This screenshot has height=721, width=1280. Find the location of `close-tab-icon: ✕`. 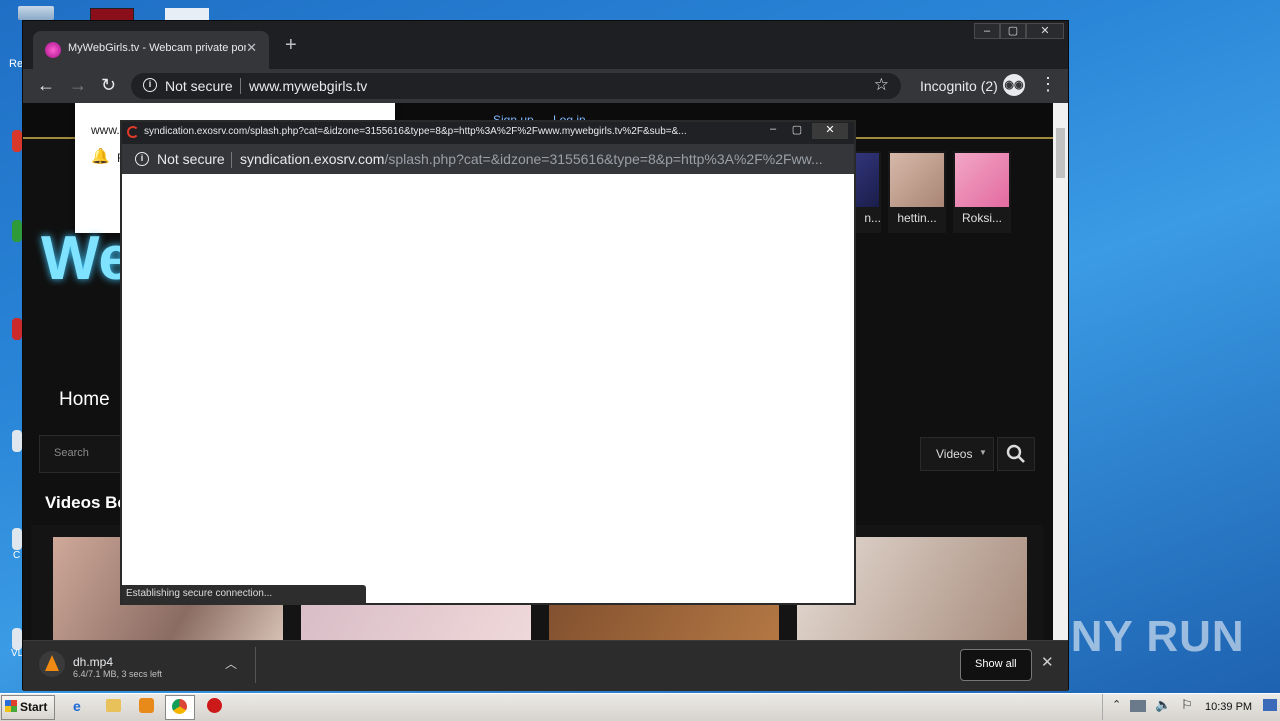

close-tab-icon: ✕ is located at coordinates (251, 48).